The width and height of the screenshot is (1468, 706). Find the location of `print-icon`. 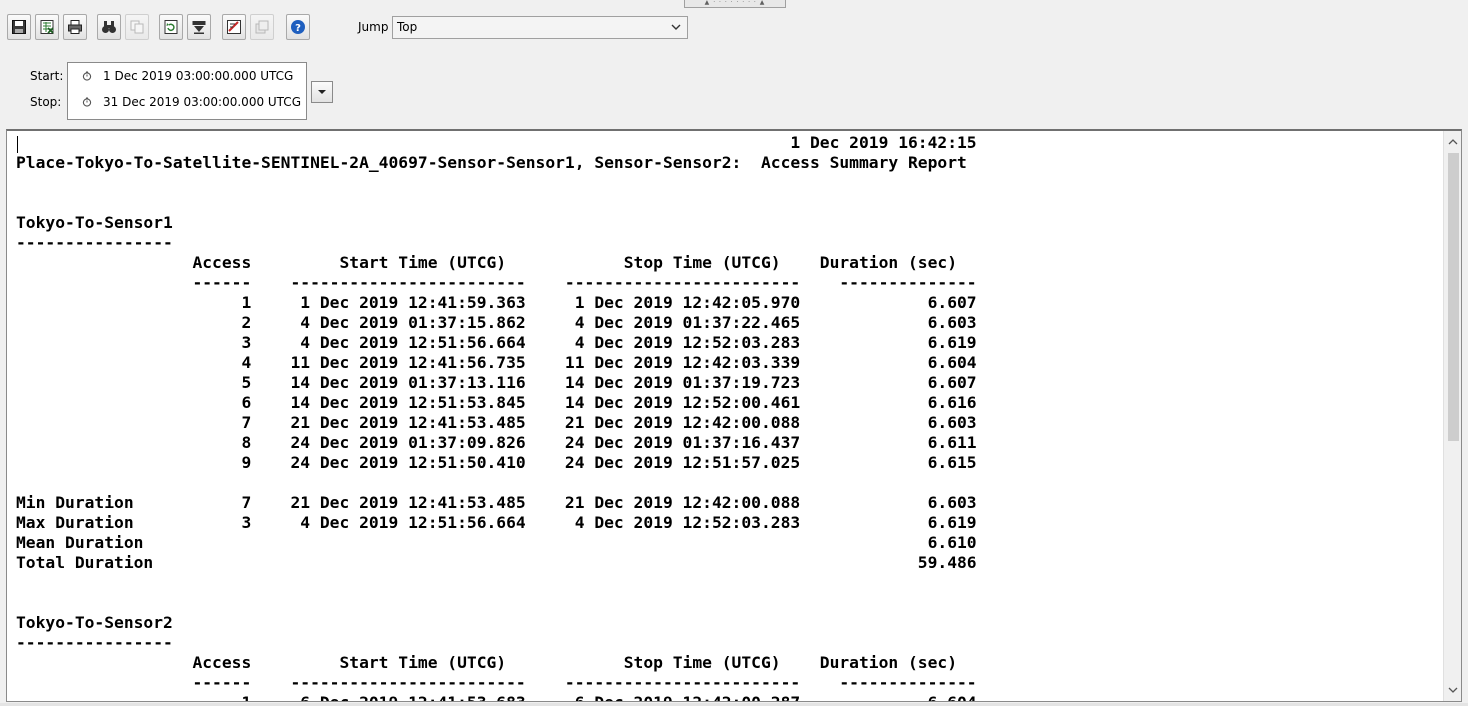

print-icon is located at coordinates (75, 27).